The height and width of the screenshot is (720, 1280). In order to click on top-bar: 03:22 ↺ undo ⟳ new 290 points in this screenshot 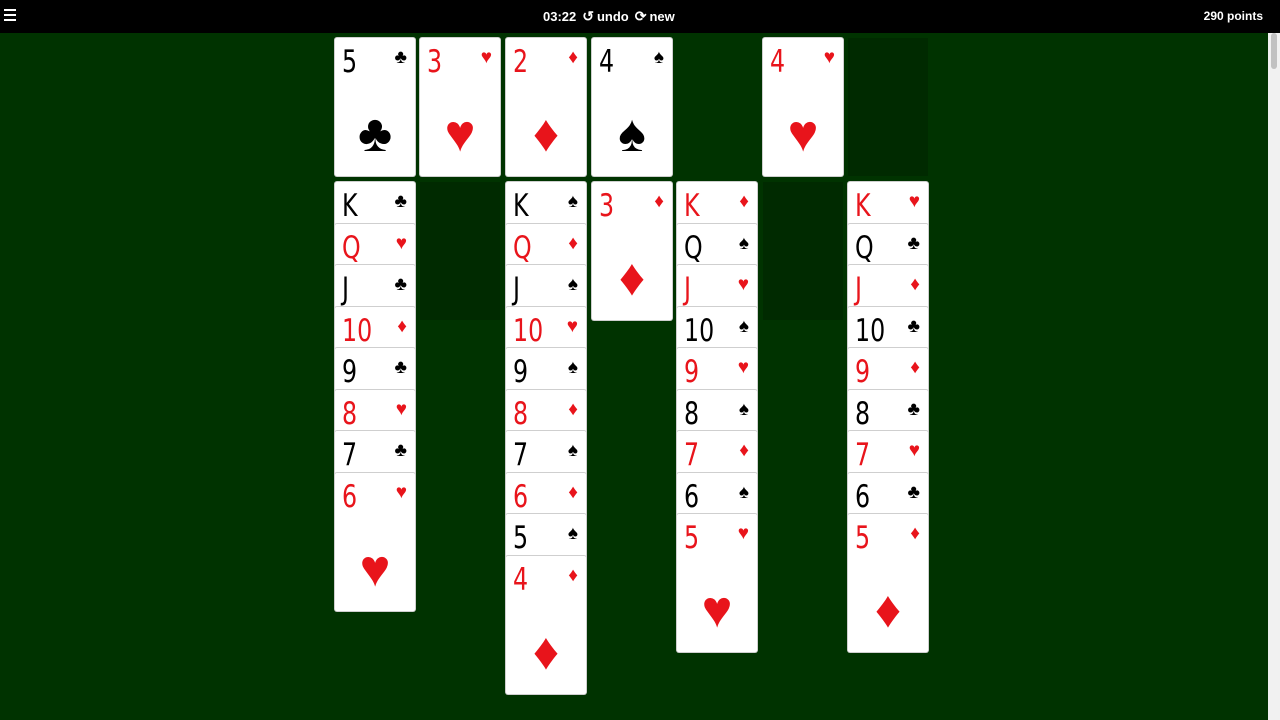, I will do `click(640, 16)`.